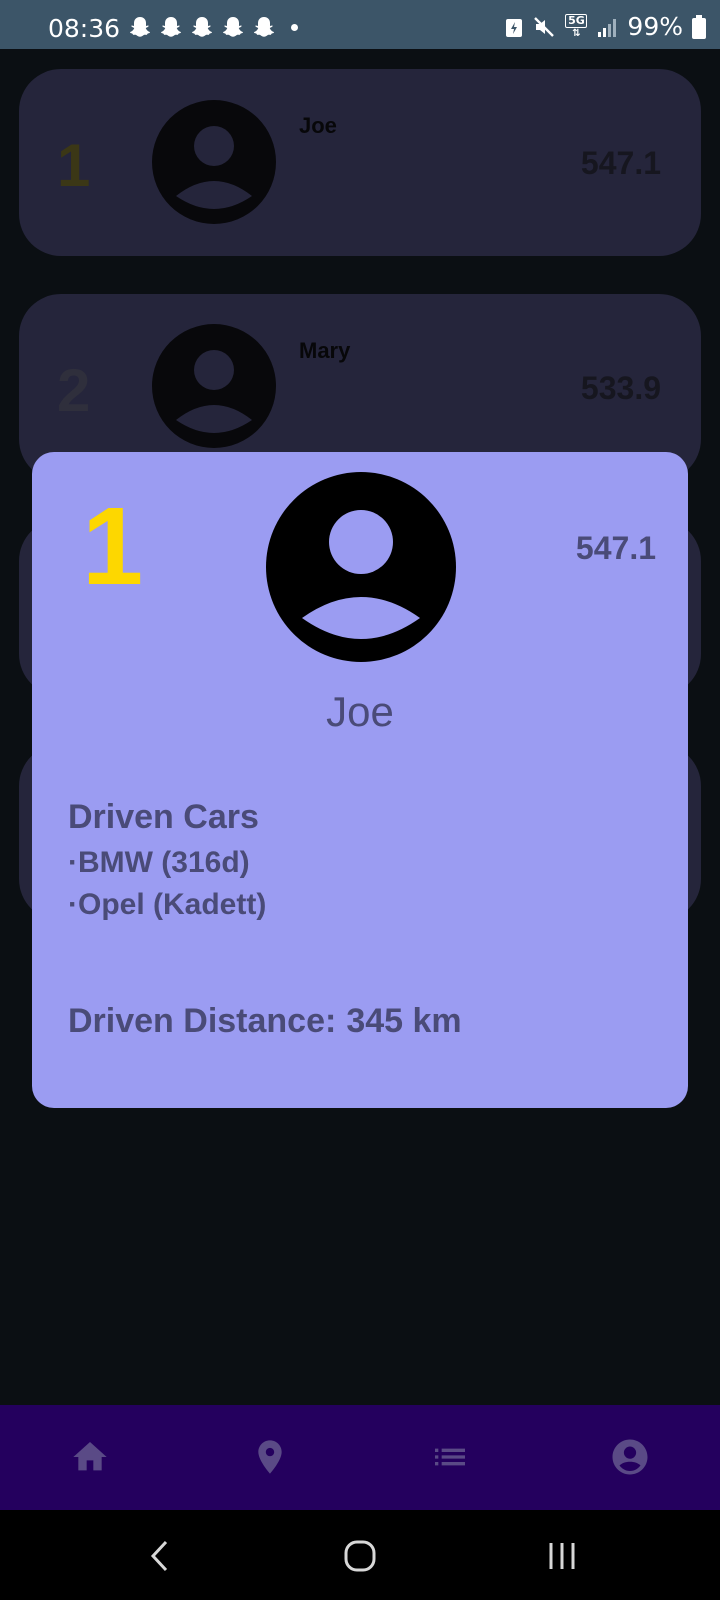  I want to click on nav-profile, so click(630, 1457).